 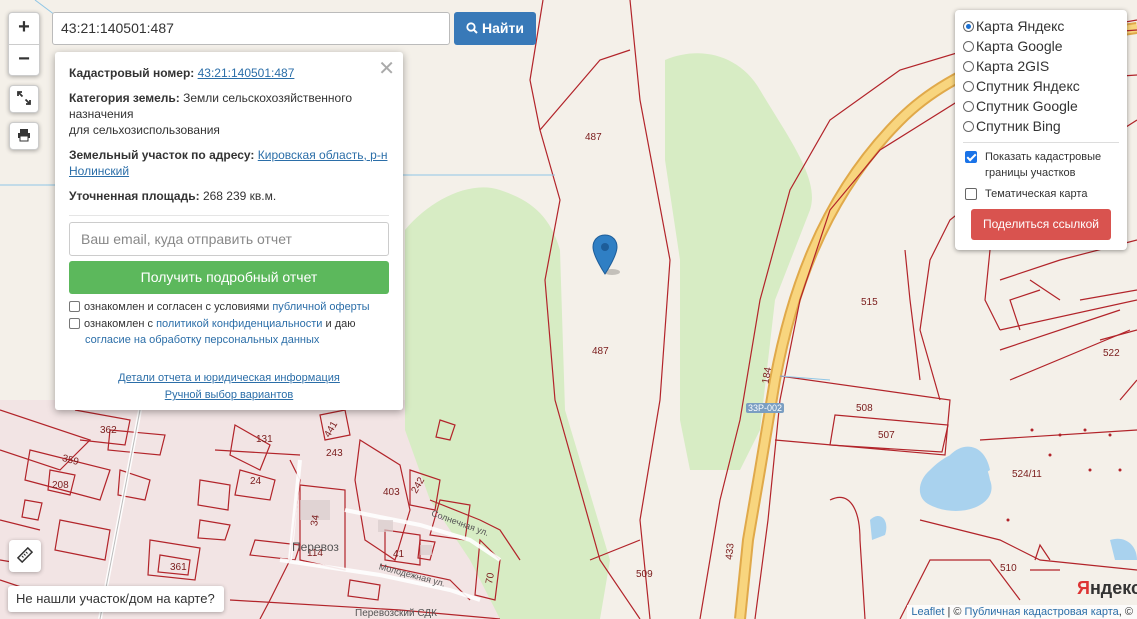 I want to click on not-found-button: Не нашли участок/дом на карте?, so click(x=116, y=599).